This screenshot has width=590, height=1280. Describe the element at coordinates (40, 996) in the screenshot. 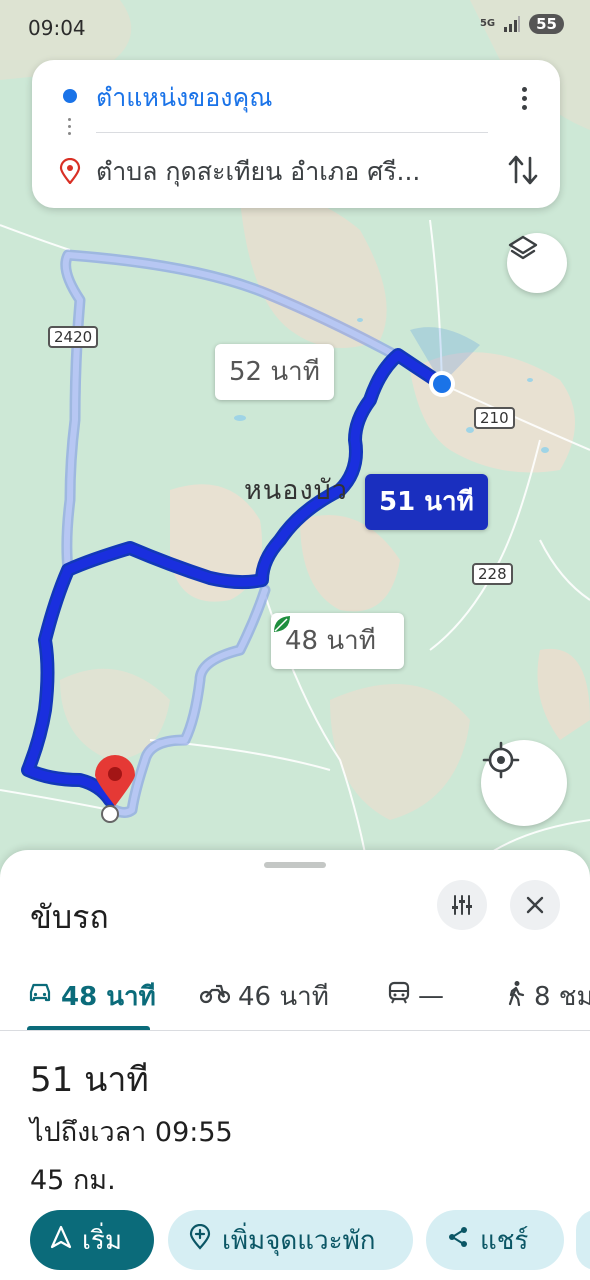

I see `car-icon` at that location.